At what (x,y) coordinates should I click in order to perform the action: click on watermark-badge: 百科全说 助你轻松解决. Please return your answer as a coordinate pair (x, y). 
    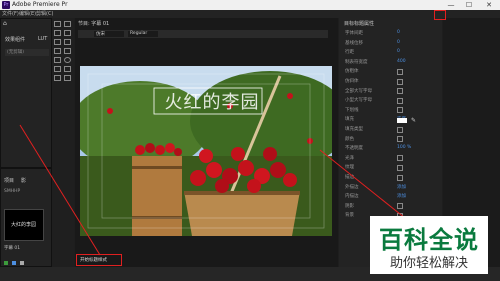
    Looking at the image, I should click on (429, 245).